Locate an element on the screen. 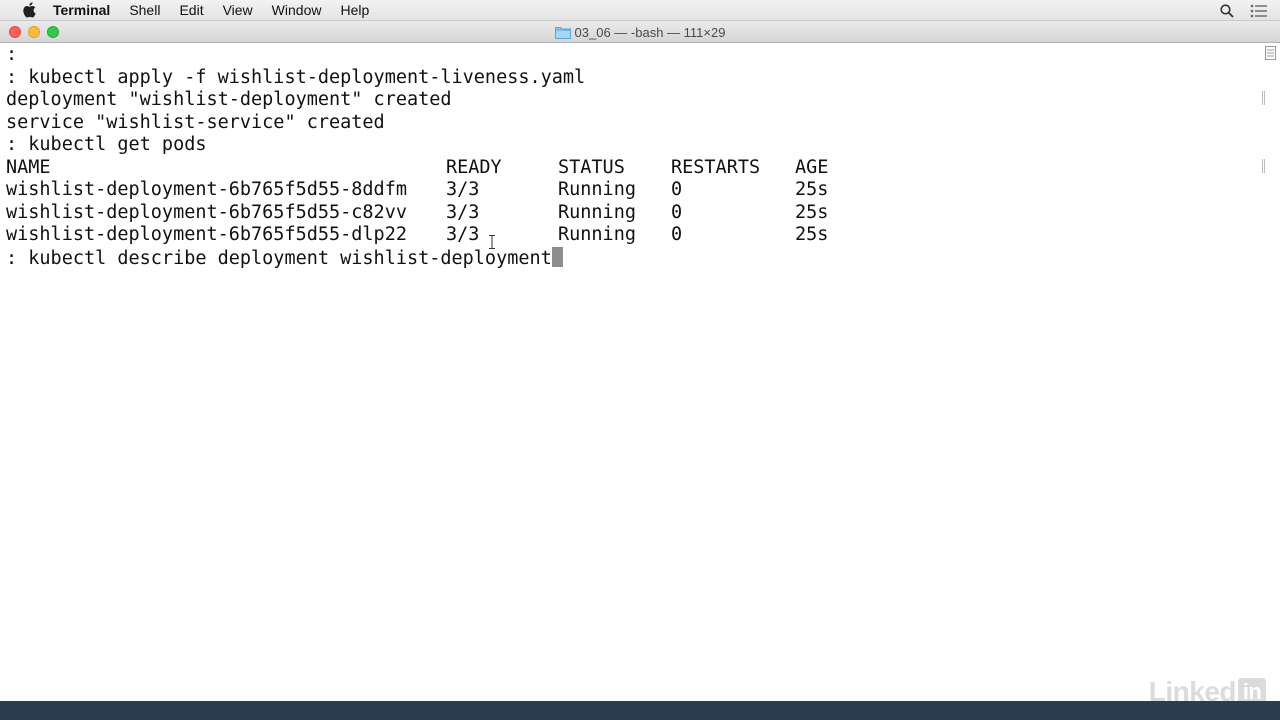 The height and width of the screenshot is (720, 1280). apple-icon is located at coordinates (29, 10).